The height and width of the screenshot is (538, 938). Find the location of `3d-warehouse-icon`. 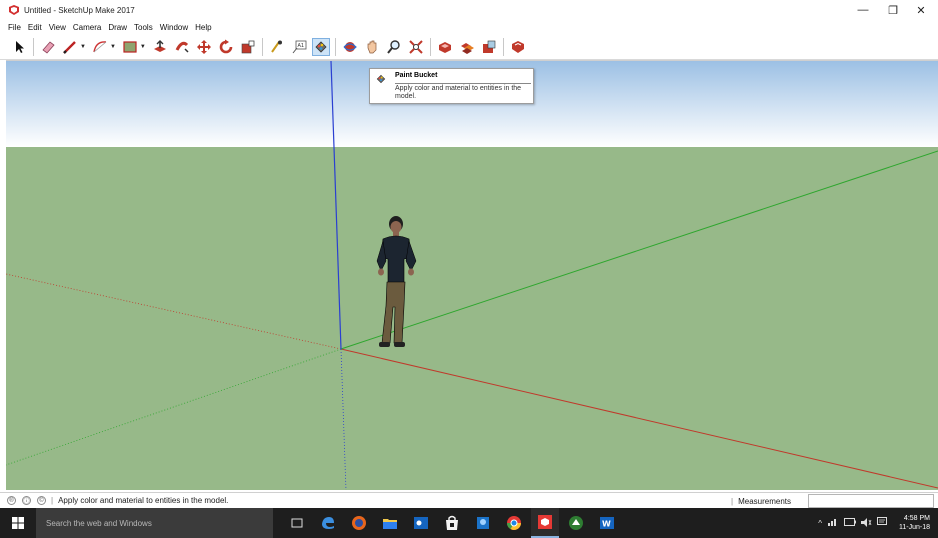

3d-warehouse-icon is located at coordinates (444, 47).